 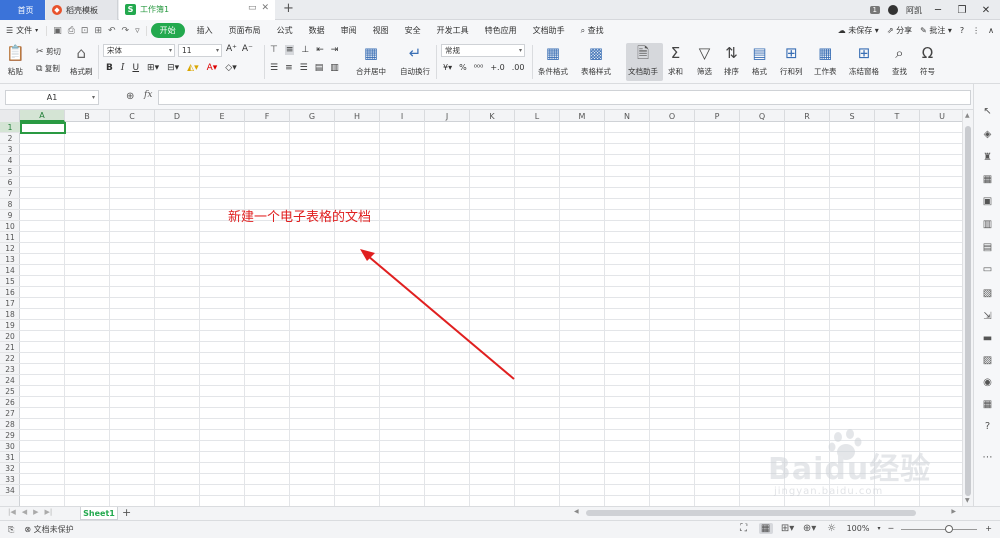 What do you see at coordinates (825, 60) in the screenshot?
I see `worksheet-button: ▦ 工作表` at bounding box center [825, 60].